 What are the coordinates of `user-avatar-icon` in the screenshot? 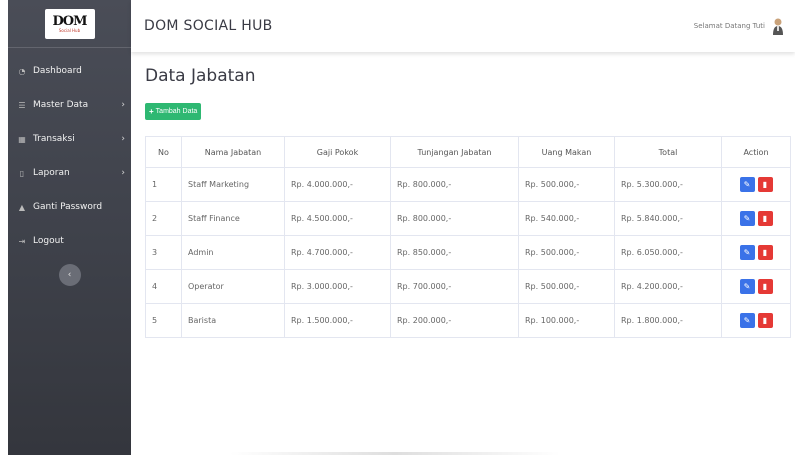 It's located at (778, 26).